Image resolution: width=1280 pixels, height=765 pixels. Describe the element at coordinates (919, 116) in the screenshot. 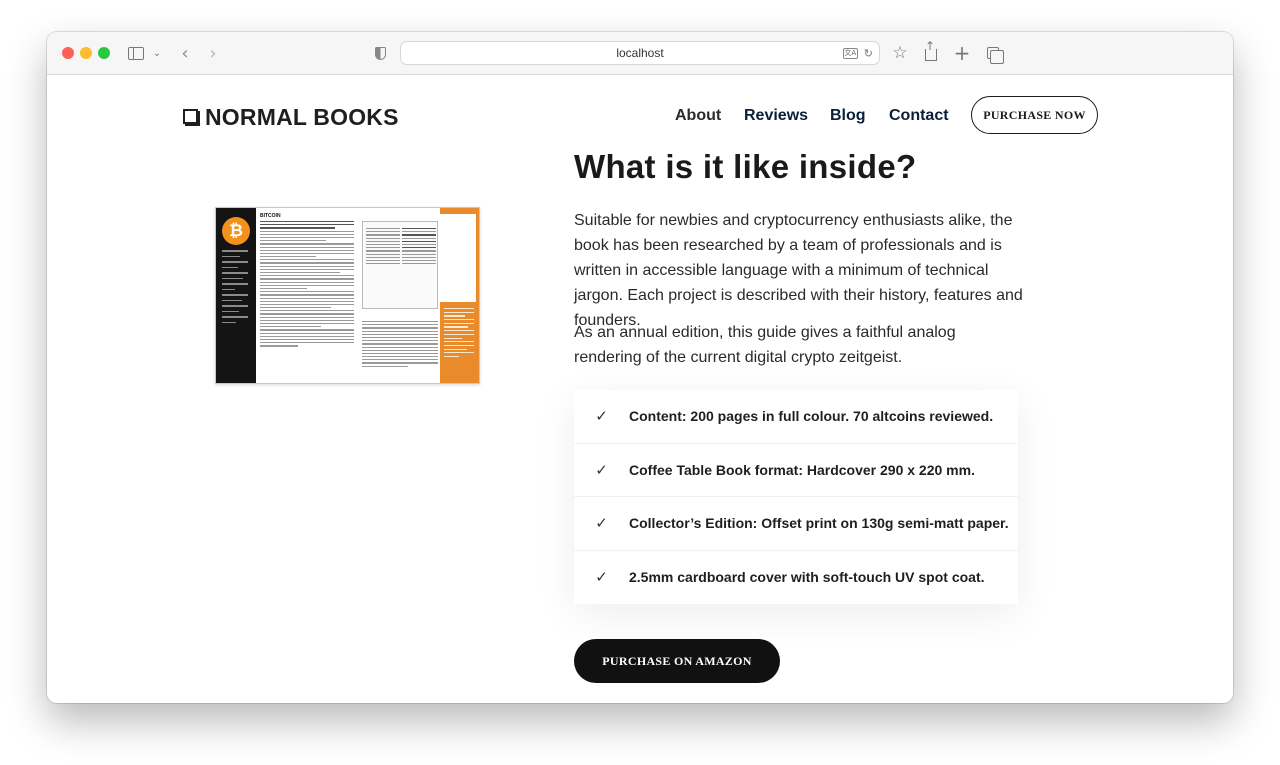

I see `nav-link-contact: Contact` at that location.